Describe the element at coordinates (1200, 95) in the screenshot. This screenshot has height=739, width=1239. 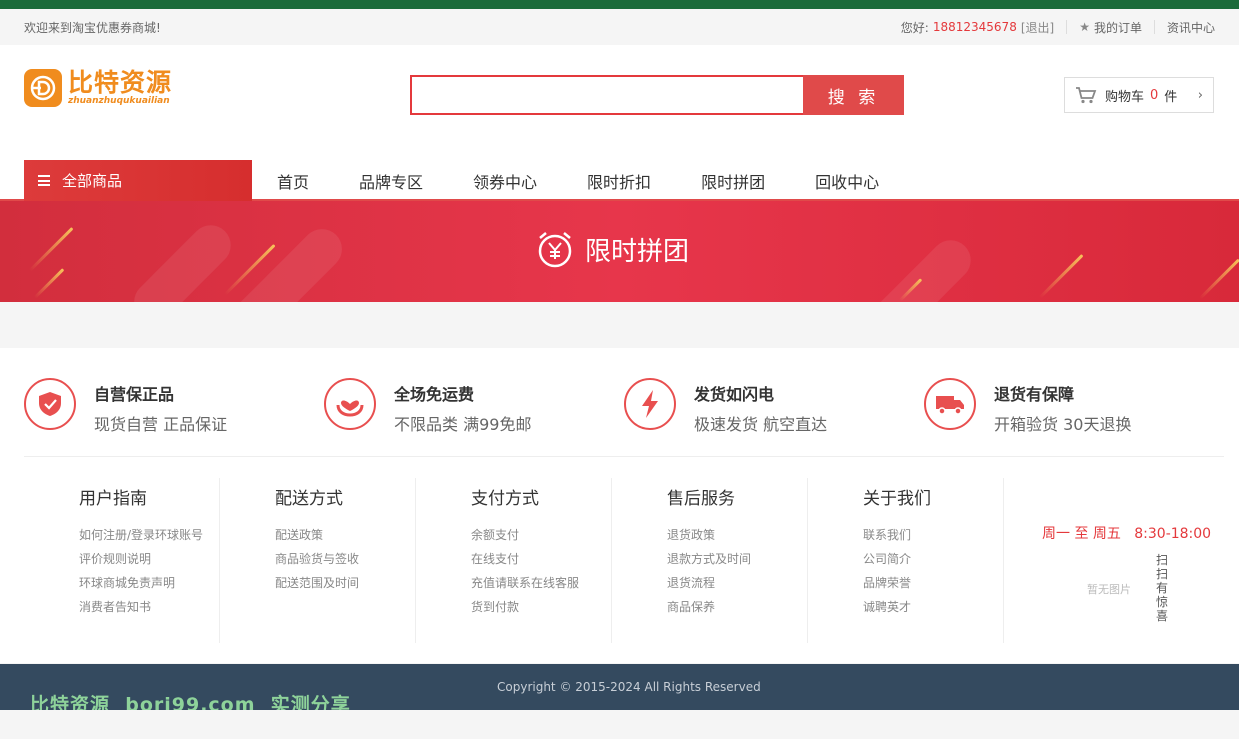
I see `chevron-right-icon: ›` at that location.